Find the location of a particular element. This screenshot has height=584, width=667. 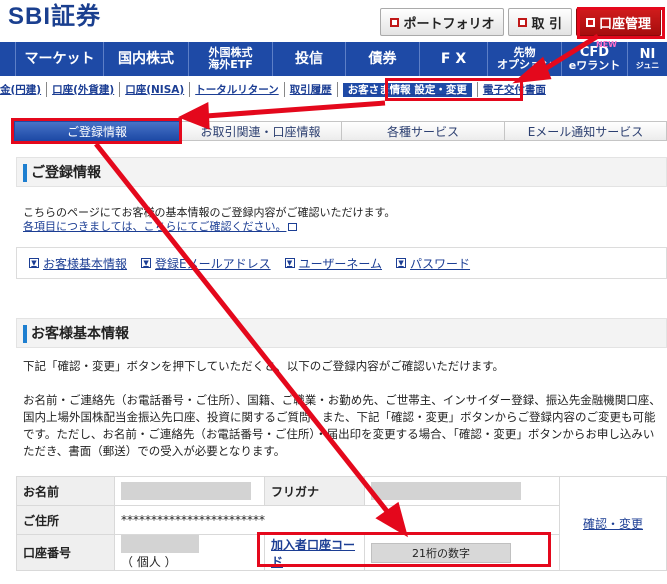

nav-item-funds: 投信 is located at coordinates (309, 59).